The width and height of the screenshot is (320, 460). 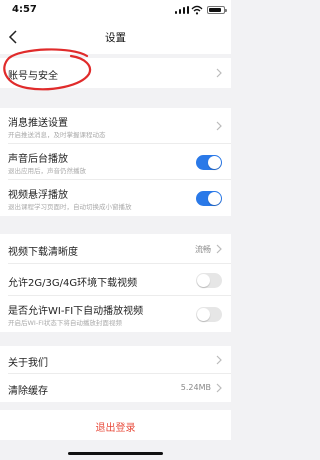 I want to click on about-us-title: 关于我们, so click(x=28, y=363).